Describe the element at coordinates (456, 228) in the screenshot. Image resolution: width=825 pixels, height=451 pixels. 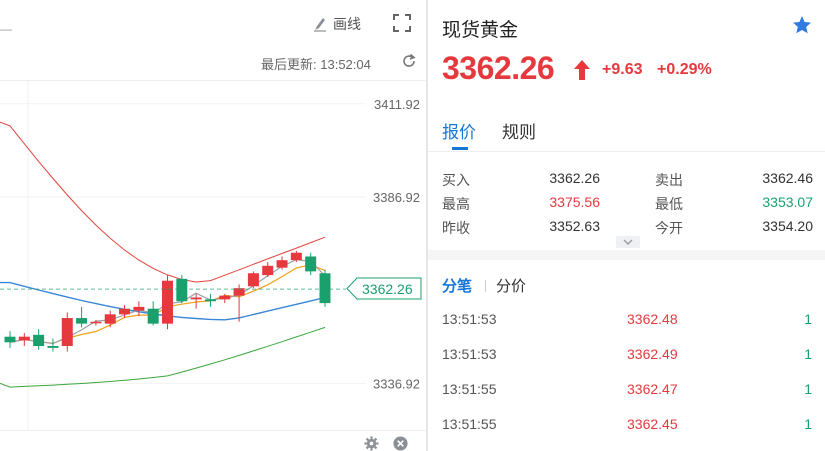
I see `prev-close-label: 昨收` at that location.